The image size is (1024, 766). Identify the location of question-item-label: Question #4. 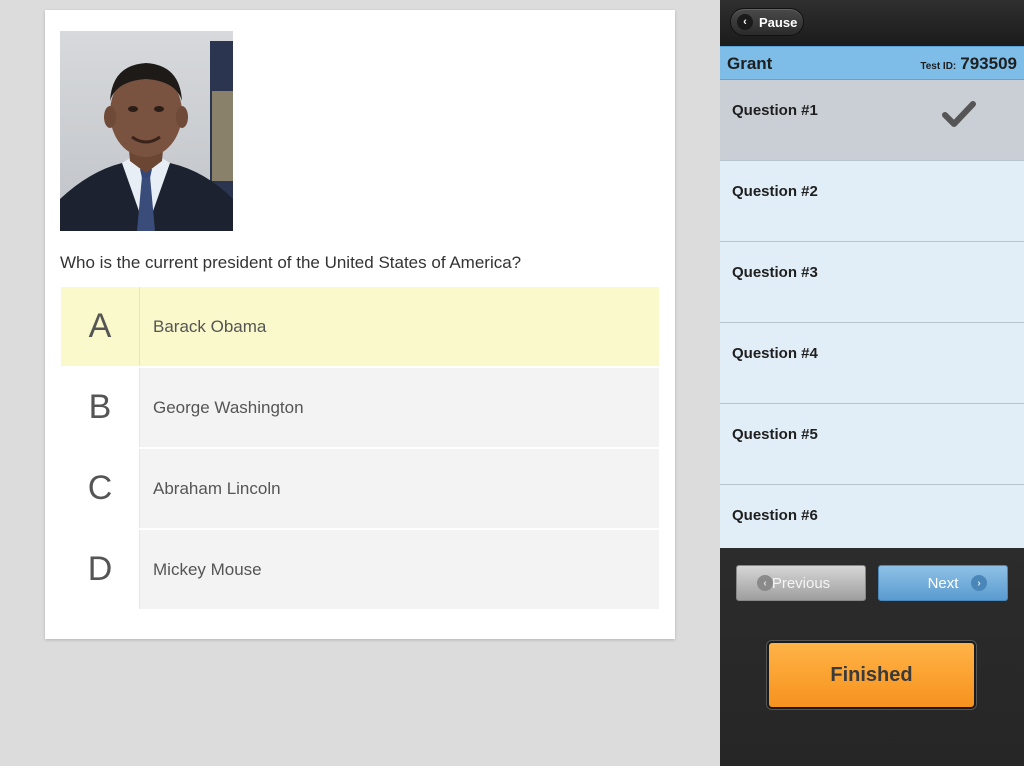
(775, 353).